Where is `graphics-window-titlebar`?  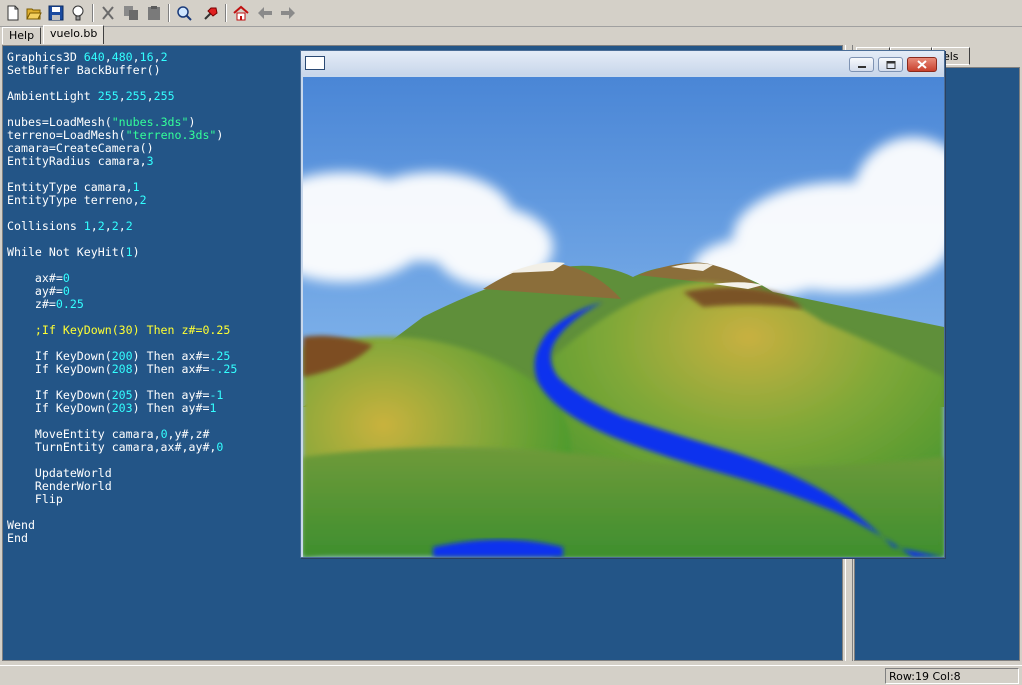 graphics-window-titlebar is located at coordinates (622, 63).